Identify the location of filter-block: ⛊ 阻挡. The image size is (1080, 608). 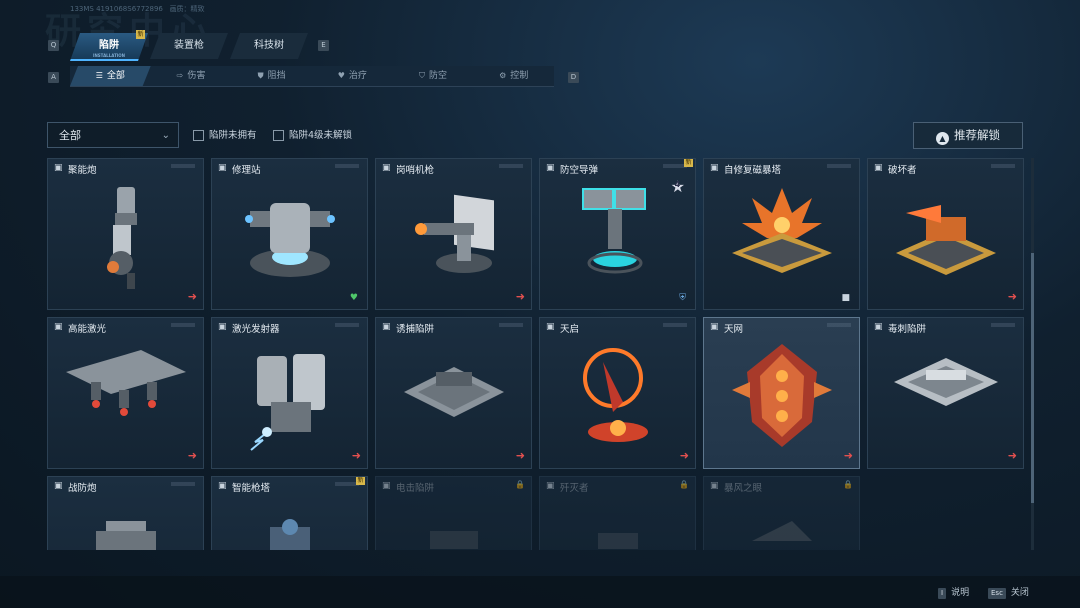
(271, 76).